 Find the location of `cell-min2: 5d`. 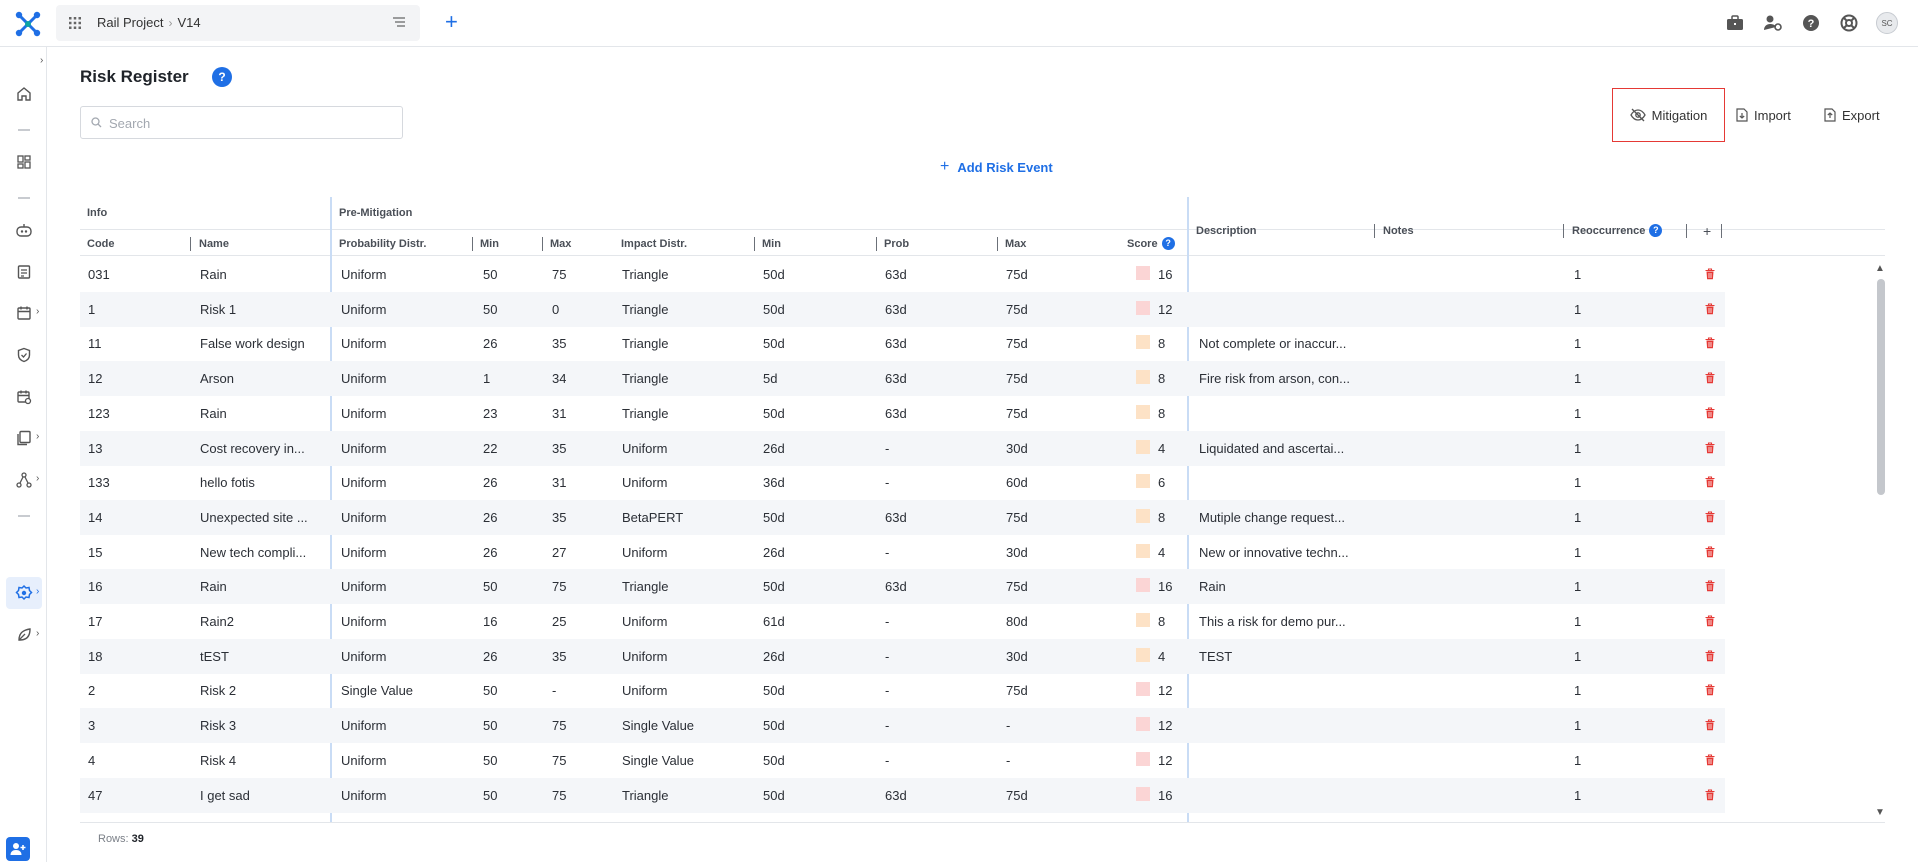

cell-min2: 5d is located at coordinates (770, 378).